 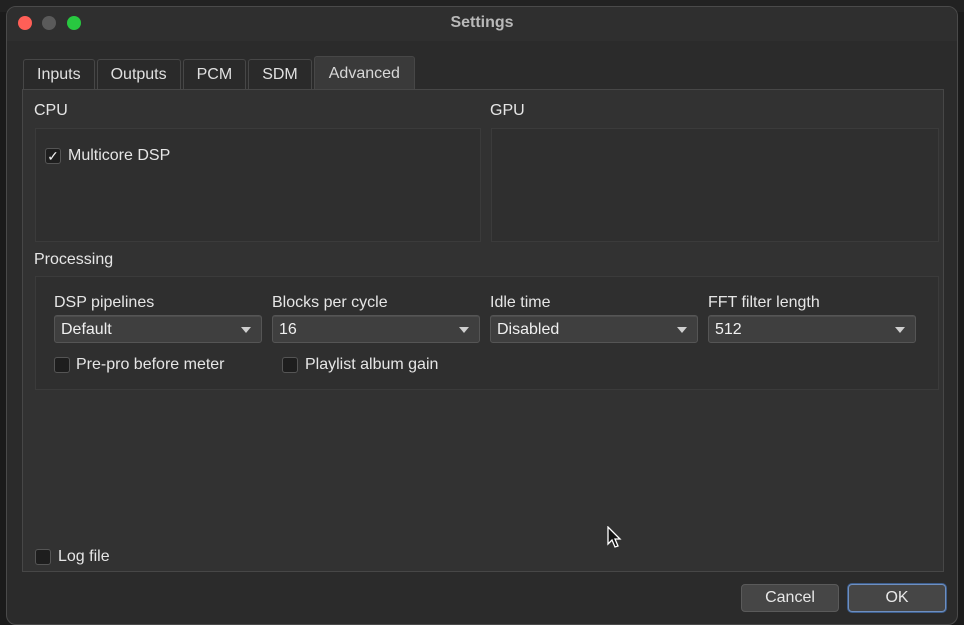 What do you see at coordinates (62, 365) in the screenshot?
I see `pre-pro-before-meter-checkbox` at bounding box center [62, 365].